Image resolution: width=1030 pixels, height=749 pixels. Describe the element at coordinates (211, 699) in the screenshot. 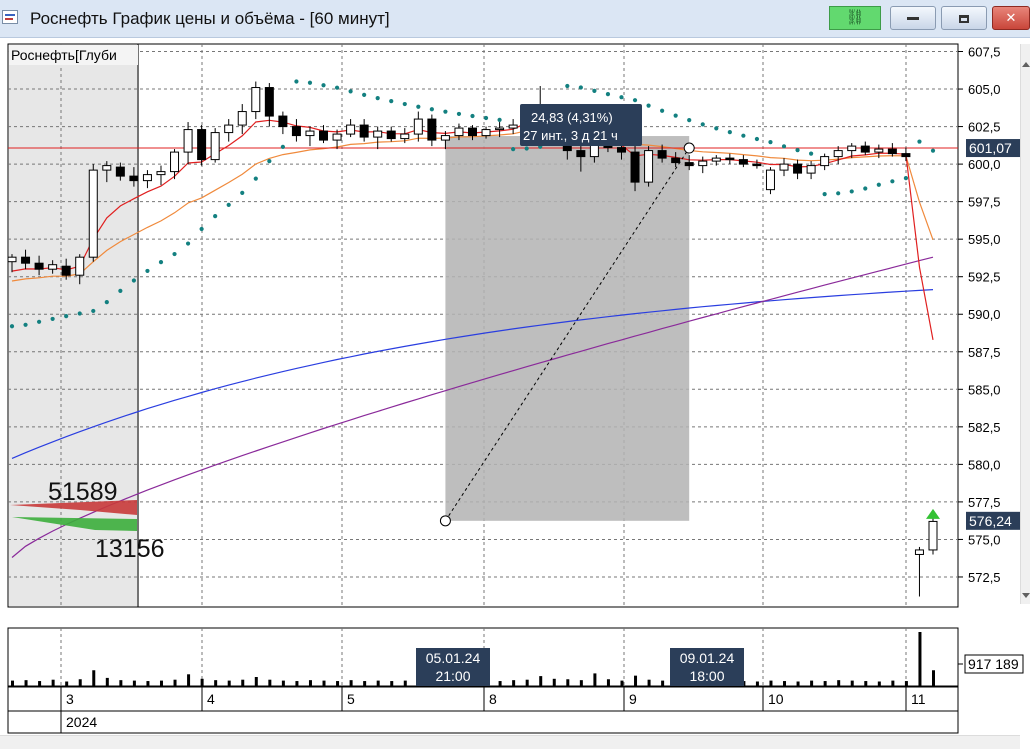

I see `date-axis-day-label: 4` at that location.